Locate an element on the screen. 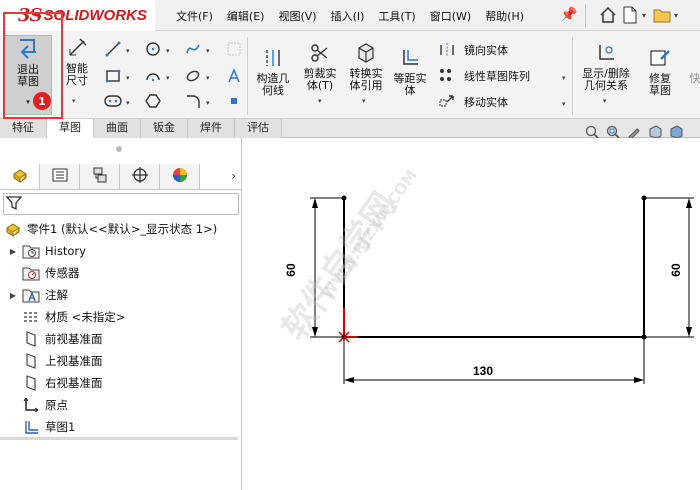  new-dropdown-icon: ▾ is located at coordinates (644, 15).